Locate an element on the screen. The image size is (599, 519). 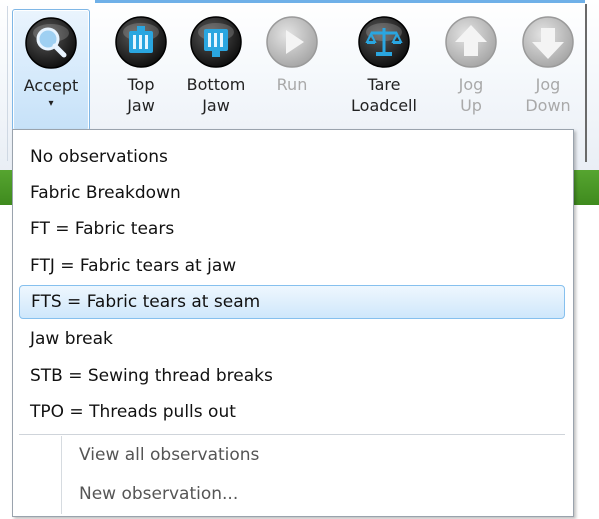
dropdown-arrow-icon: ▾ is located at coordinates (51, 103).